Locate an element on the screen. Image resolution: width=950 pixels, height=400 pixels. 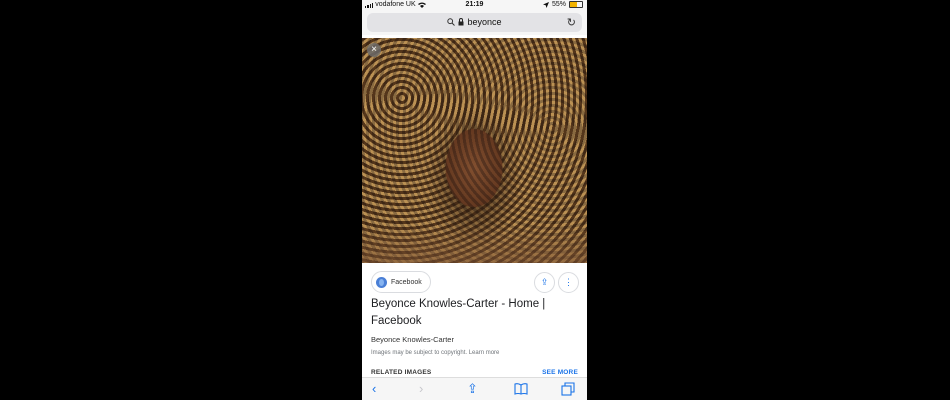
source-label: Facebook is located at coordinates (406, 282).